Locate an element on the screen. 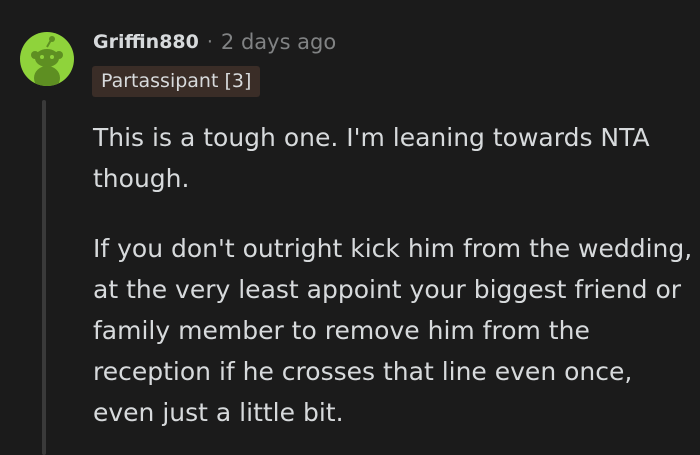 The image size is (700, 455). author-username: Griffin880 is located at coordinates (146, 42).